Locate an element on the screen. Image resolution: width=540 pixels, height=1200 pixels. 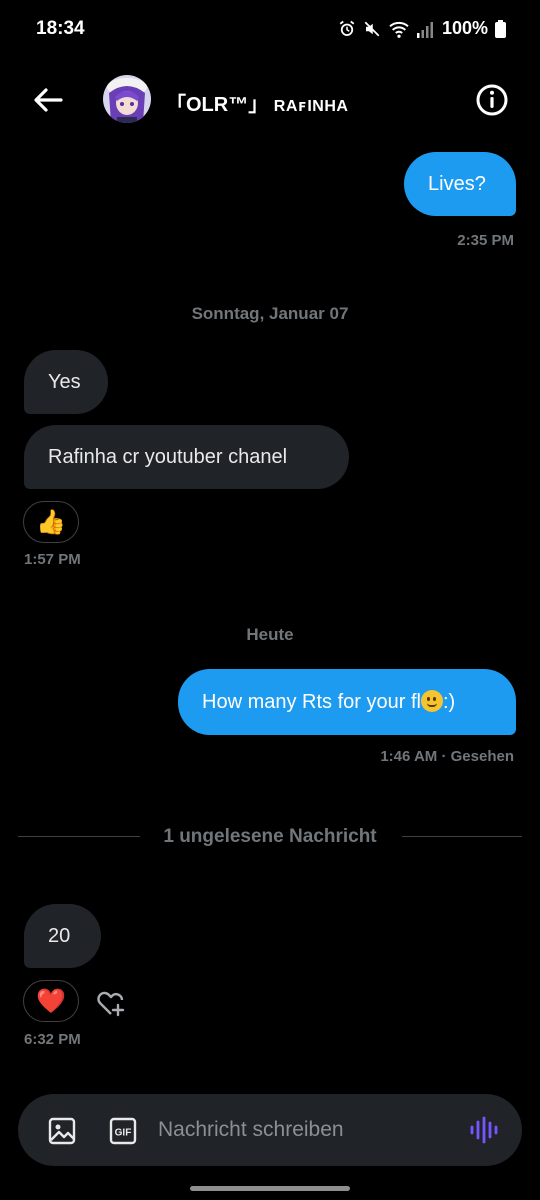
info-button is located at coordinates (492, 100).